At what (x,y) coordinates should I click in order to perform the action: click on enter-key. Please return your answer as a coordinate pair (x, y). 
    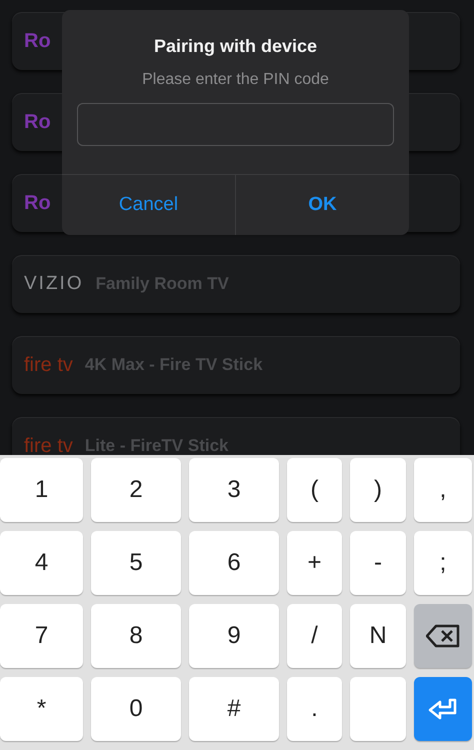
    Looking at the image, I should click on (443, 709).